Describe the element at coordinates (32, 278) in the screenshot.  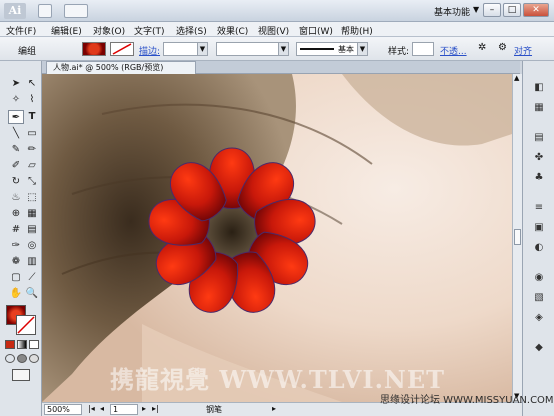
I see `slice-tool-icon: ⟋` at that location.